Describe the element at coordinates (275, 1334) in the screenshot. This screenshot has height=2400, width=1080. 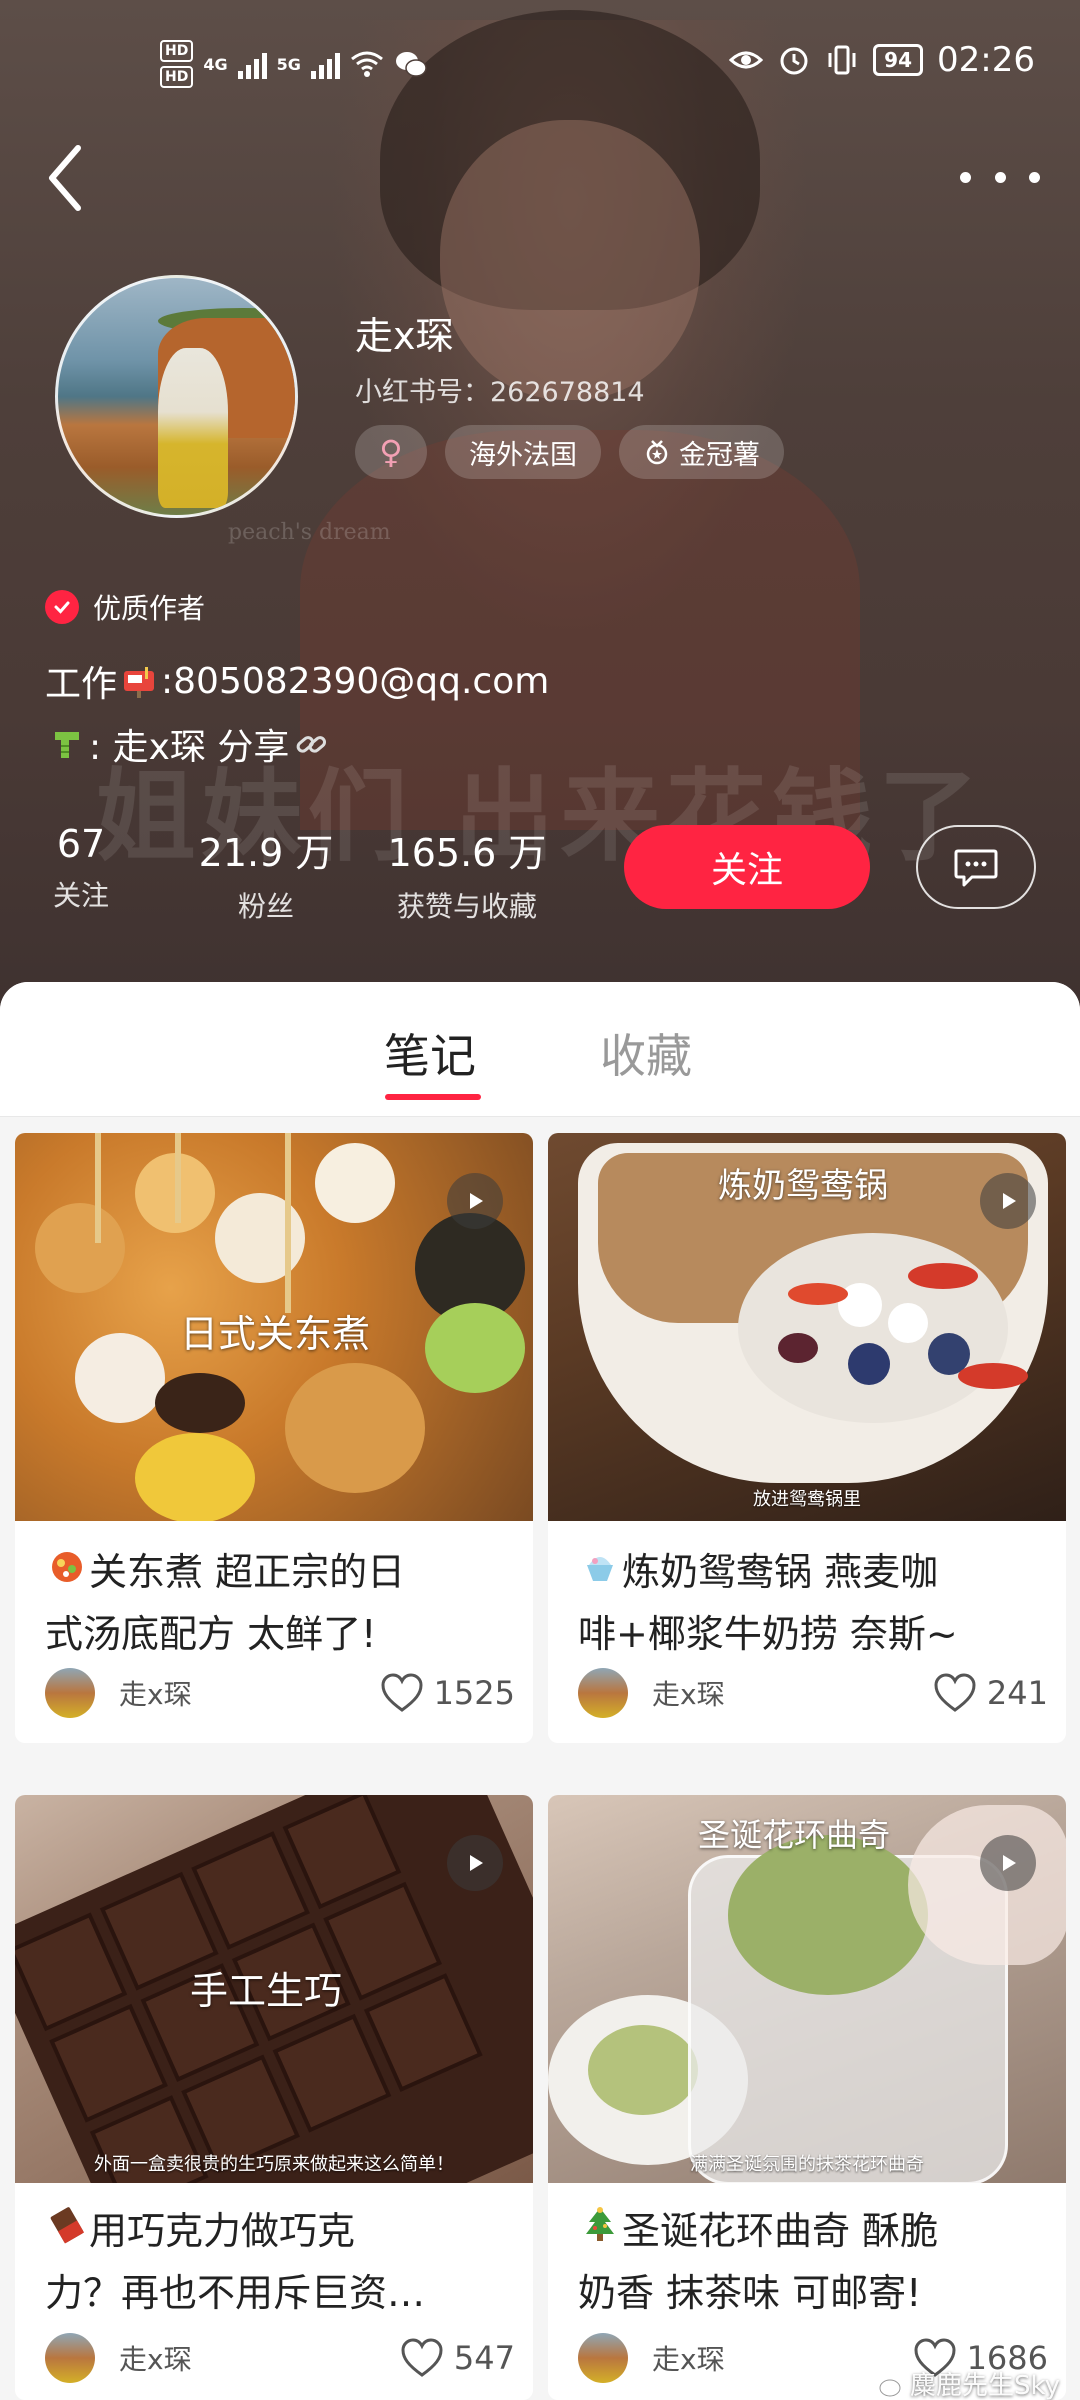
I see `note-image-caption: 日式关东煮` at that location.